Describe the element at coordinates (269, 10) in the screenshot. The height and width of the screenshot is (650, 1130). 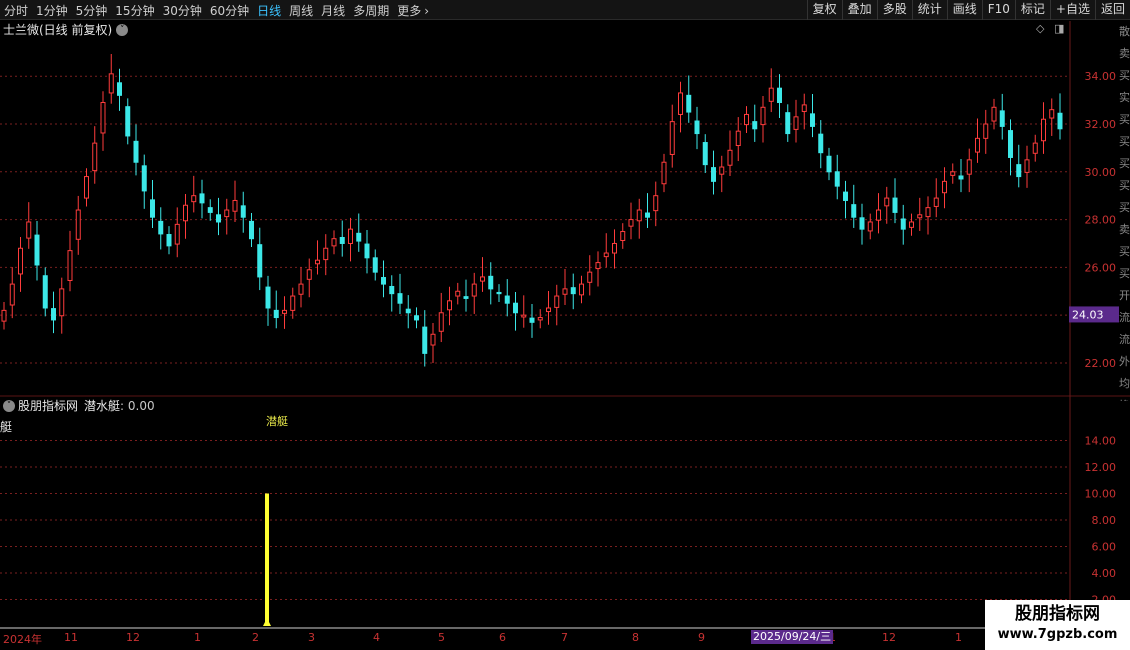
I see `tab-daily: 日线` at that location.